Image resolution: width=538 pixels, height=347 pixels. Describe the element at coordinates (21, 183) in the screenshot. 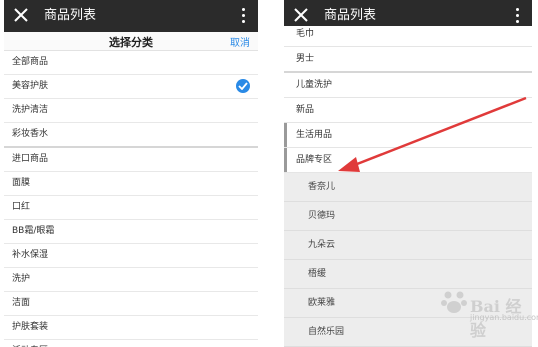

I see `category-item-label: 面膜` at that location.